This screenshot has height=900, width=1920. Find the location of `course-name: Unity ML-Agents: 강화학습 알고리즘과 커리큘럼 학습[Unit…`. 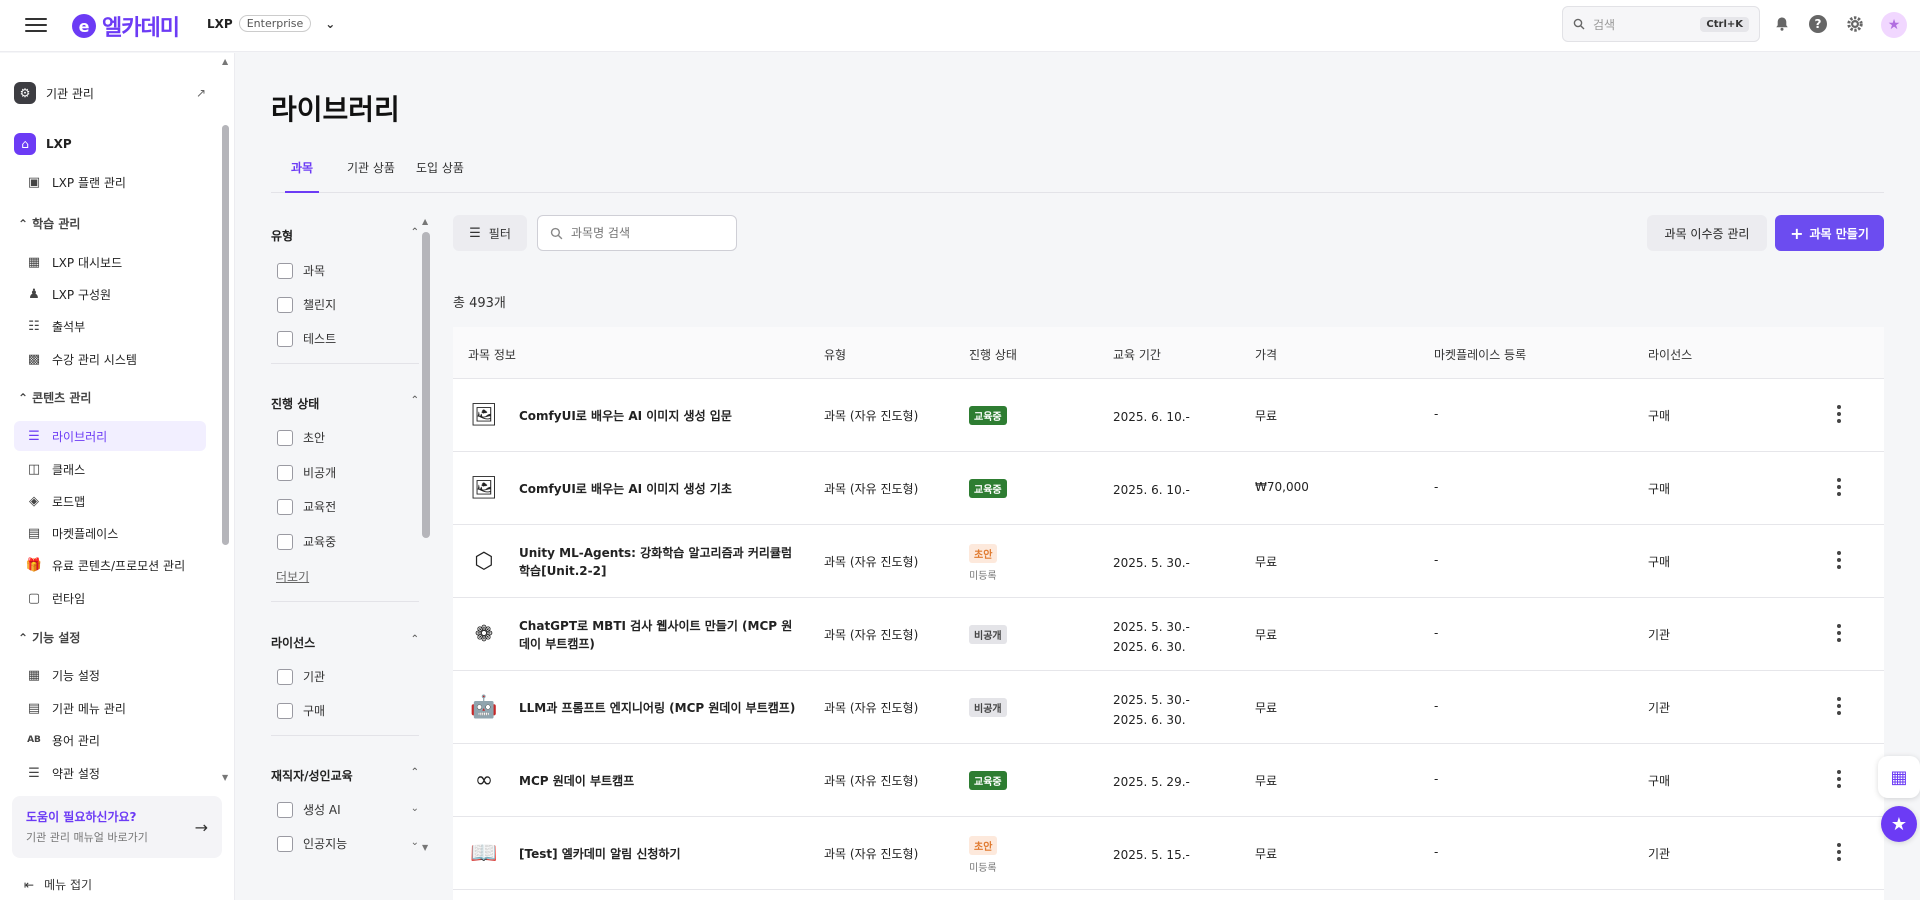

course-name: Unity ML-Agents: 강화학습 알고리즘과 커리큘럼 학습[Unit… is located at coordinates (659, 562).